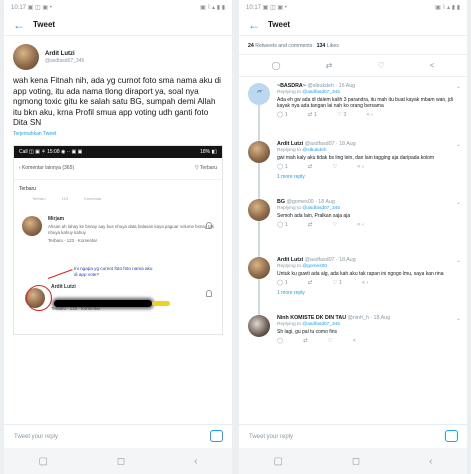 The width and height of the screenshot is (471, 474). Describe the element at coordinates (266, 7) in the screenshot. I see `status-left: 10:17 ▣ ◫ ▣ •` at that location.